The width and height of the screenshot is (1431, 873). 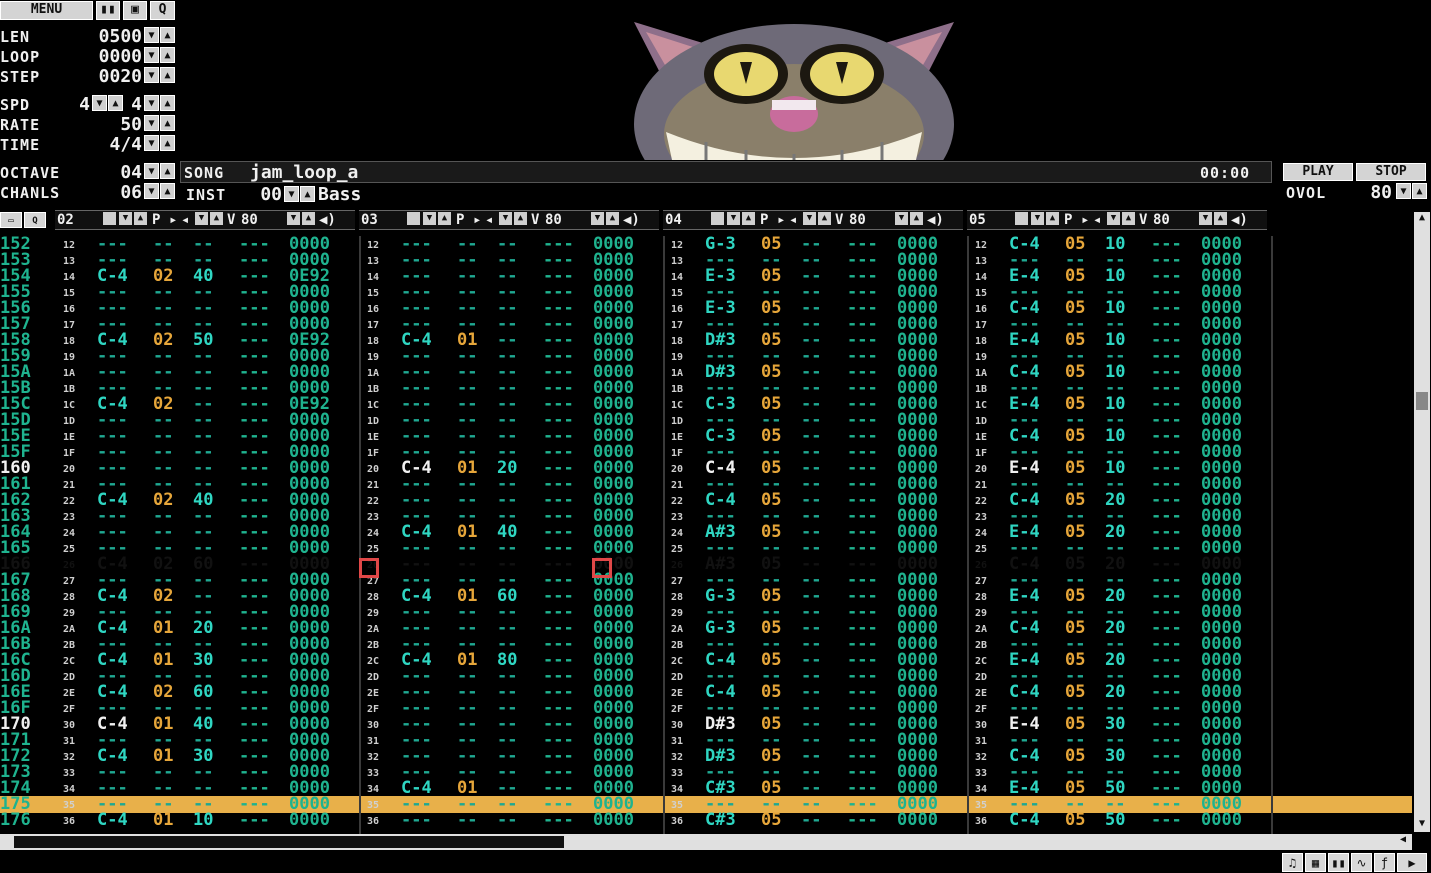 What do you see at coordinates (416, 820) in the screenshot?
I see `note-cell: ---` at bounding box center [416, 820].